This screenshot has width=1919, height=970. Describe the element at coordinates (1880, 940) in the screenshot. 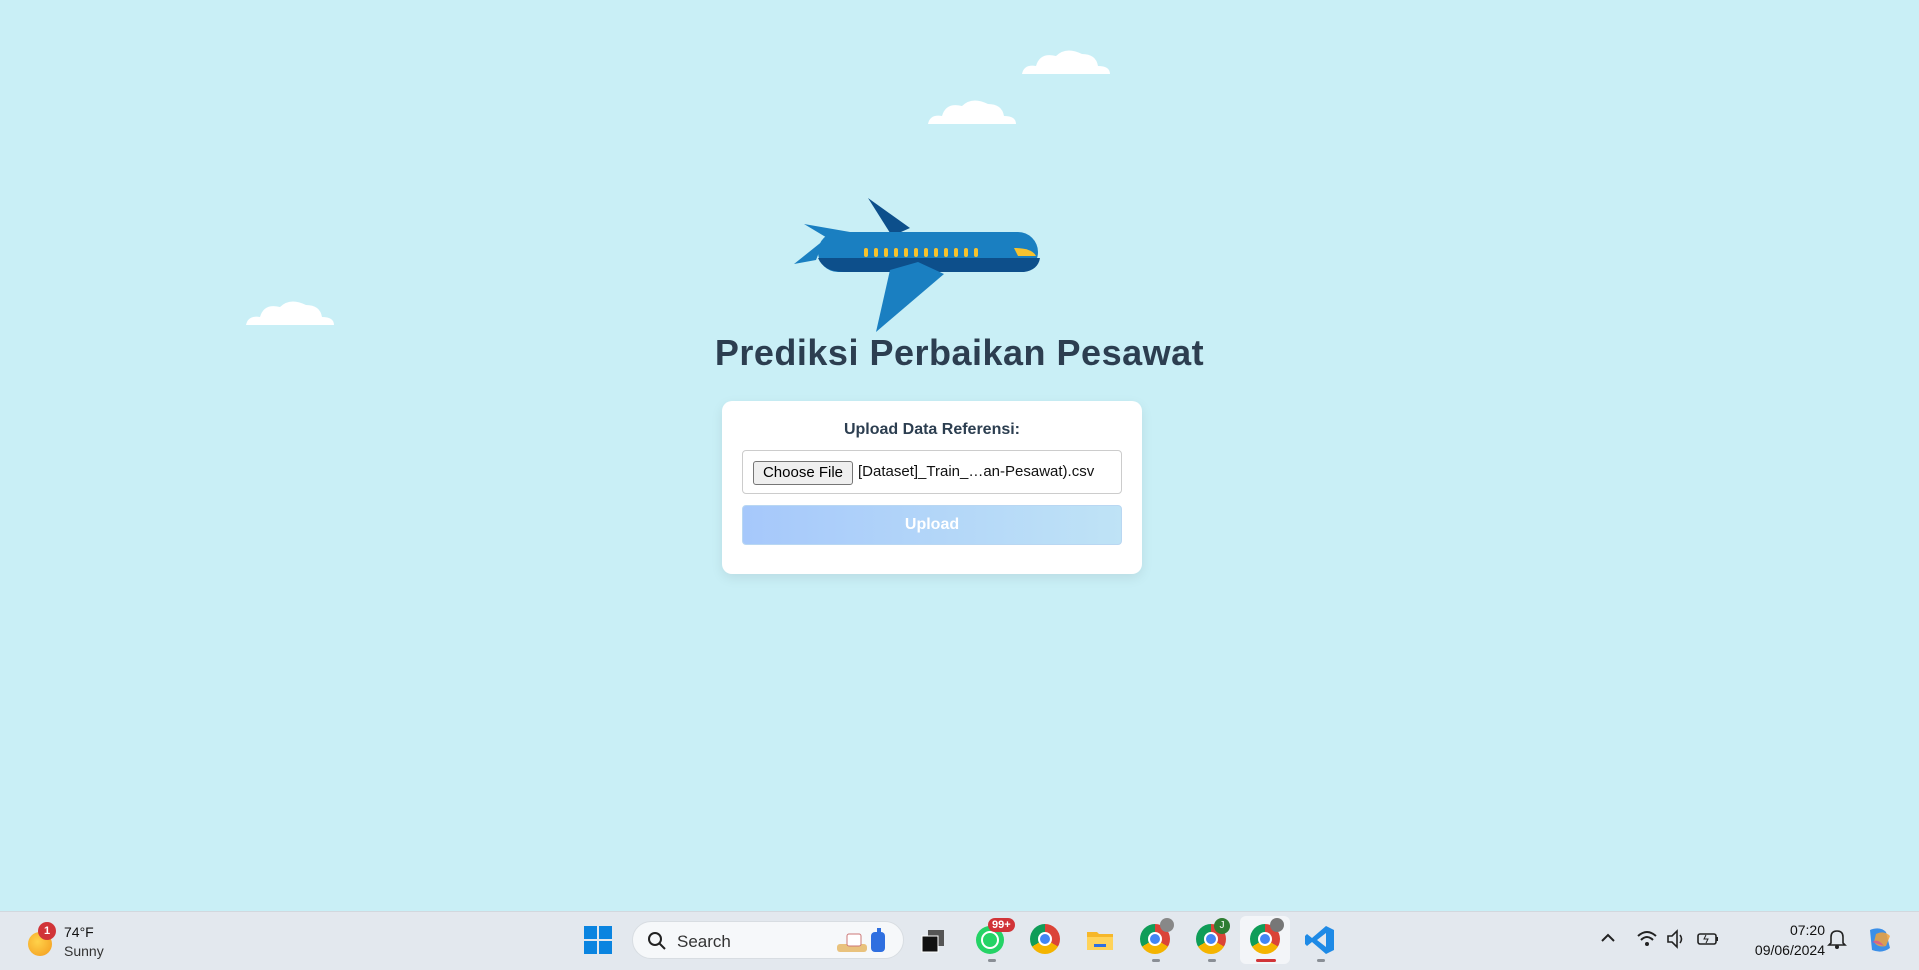

I see `copilot-icon` at that location.